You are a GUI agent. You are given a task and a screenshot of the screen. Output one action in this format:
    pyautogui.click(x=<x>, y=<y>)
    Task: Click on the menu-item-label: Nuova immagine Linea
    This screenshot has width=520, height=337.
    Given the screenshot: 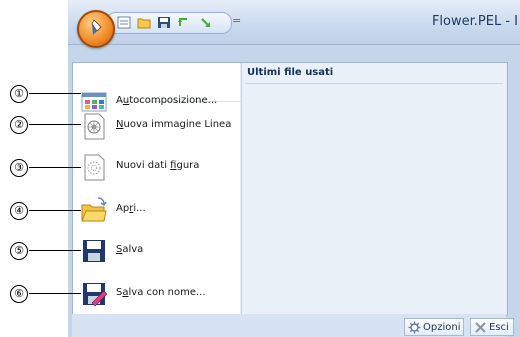 What is the action you would take?
    pyautogui.click(x=174, y=124)
    